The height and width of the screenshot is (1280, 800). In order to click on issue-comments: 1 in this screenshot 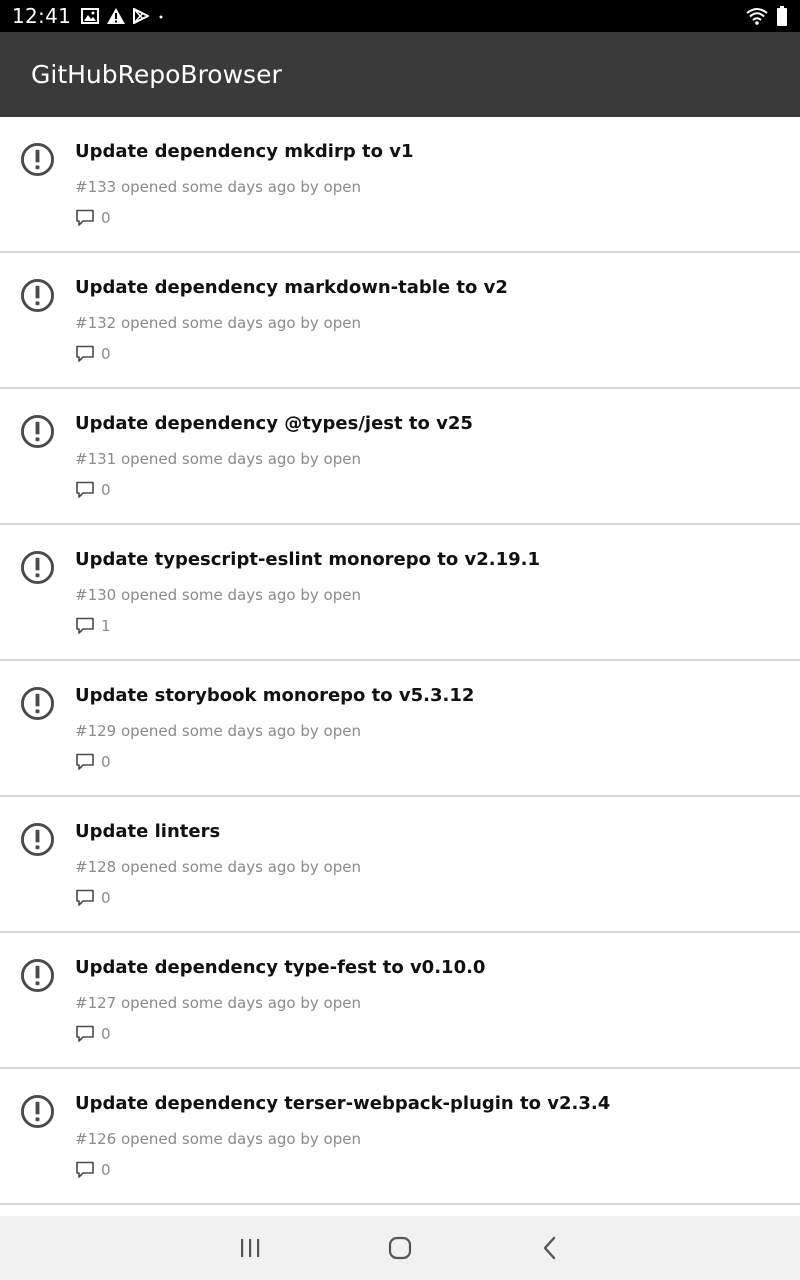, I will do `click(93, 626)`.